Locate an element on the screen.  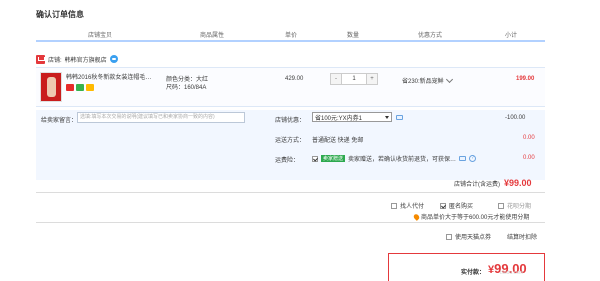
quantity-decrease-button: - is located at coordinates (336, 79).